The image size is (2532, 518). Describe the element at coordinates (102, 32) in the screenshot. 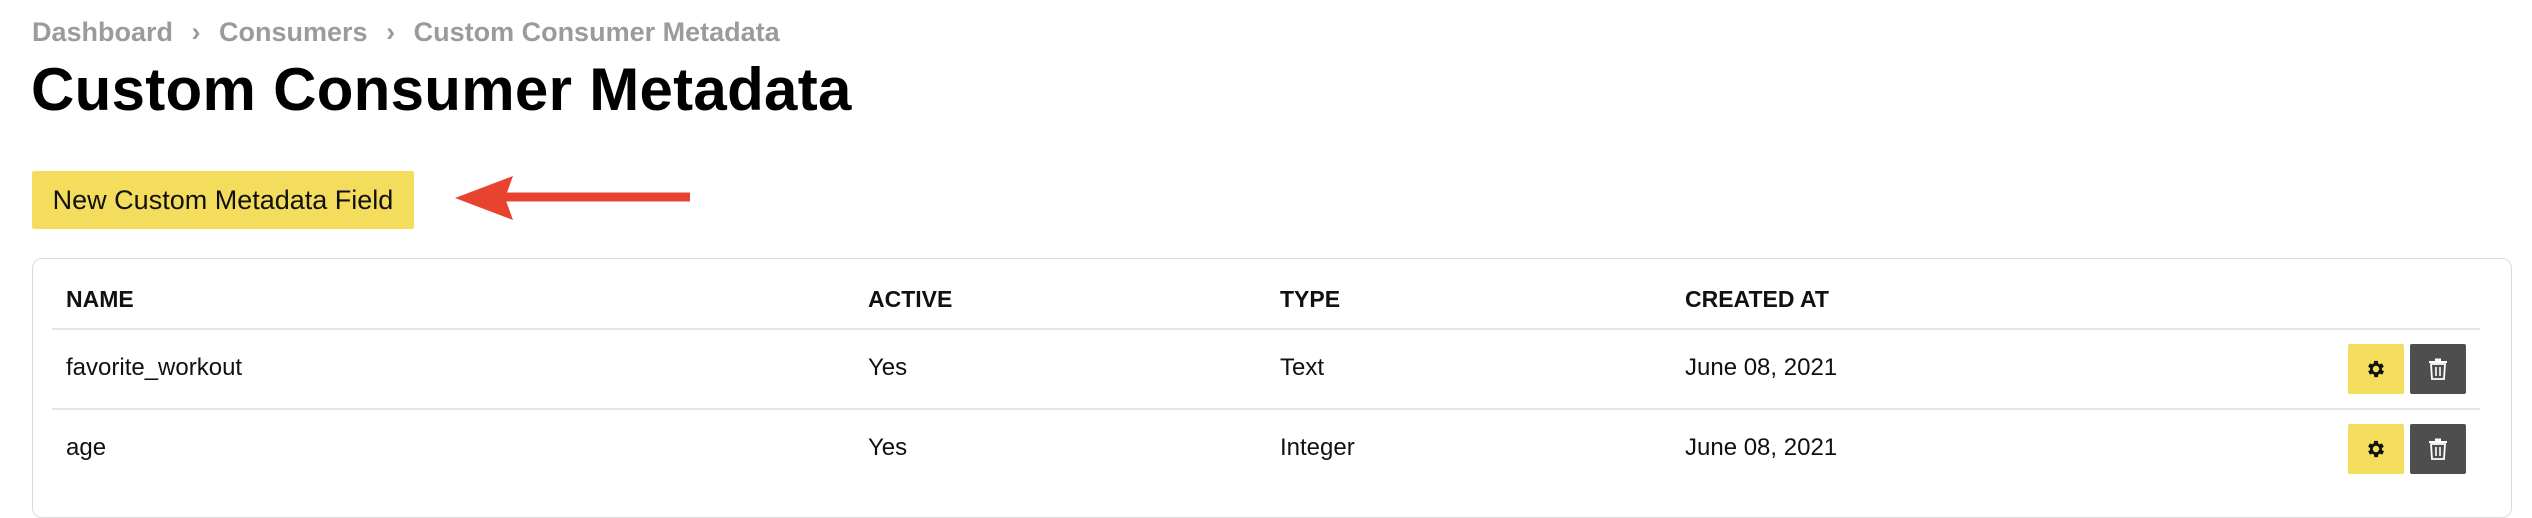

I see `breadcrumb-dashboard: Dashboard` at that location.